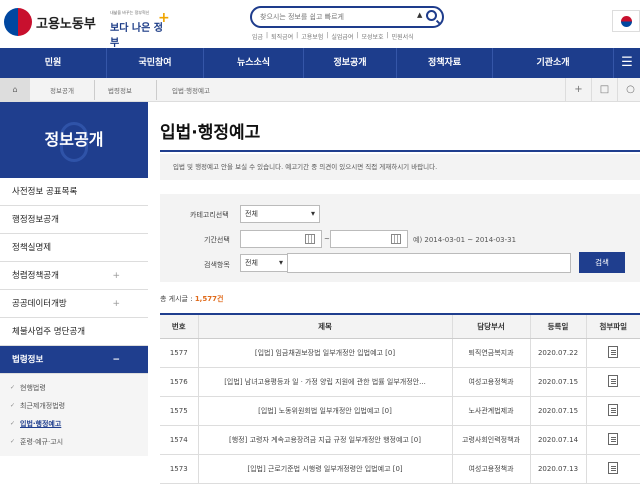 The width and height of the screenshot is (640, 484). Describe the element at coordinates (465, 240) in the screenshot. I see `period-example: 예) 2014-03-01 ~ 2014-03-31` at that location.